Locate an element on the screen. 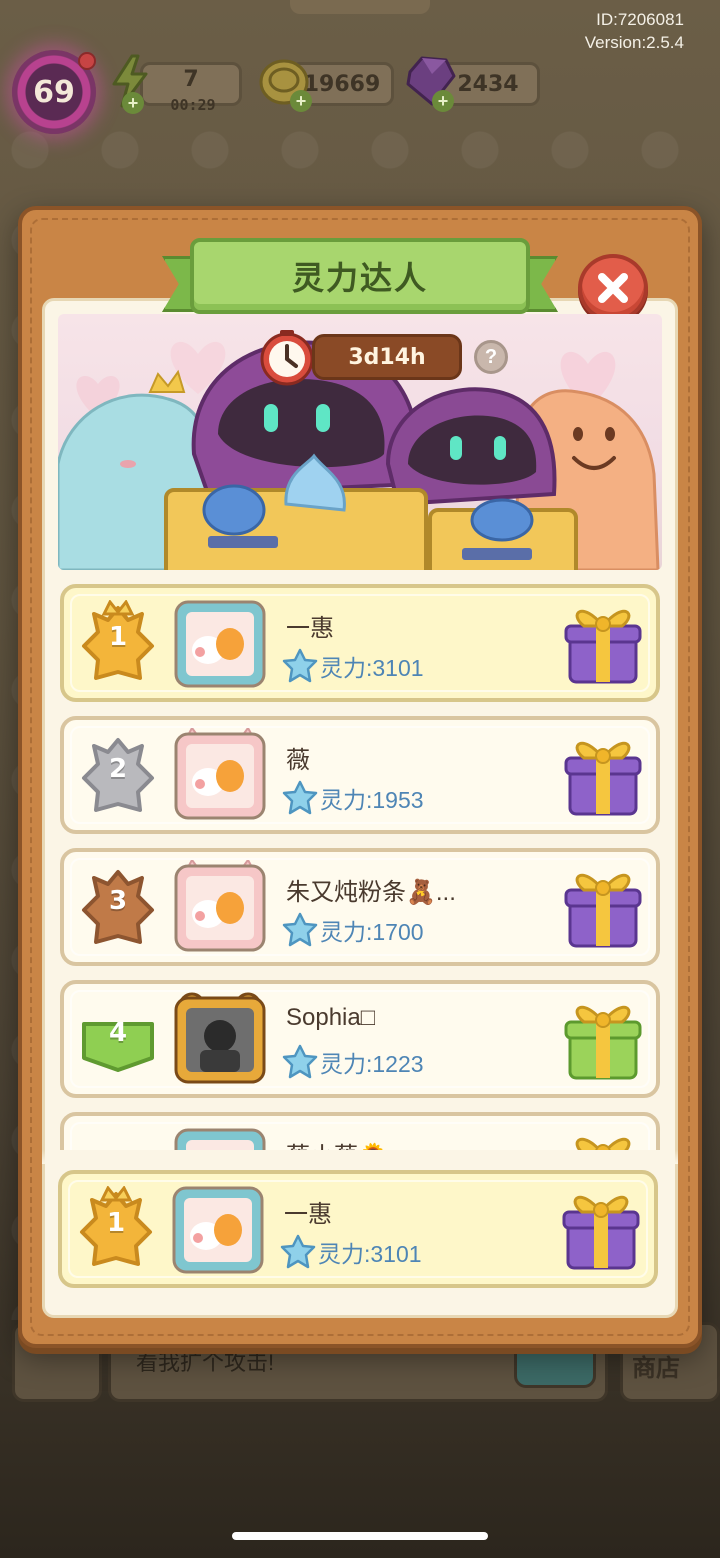  help-button: ? is located at coordinates (491, 357).